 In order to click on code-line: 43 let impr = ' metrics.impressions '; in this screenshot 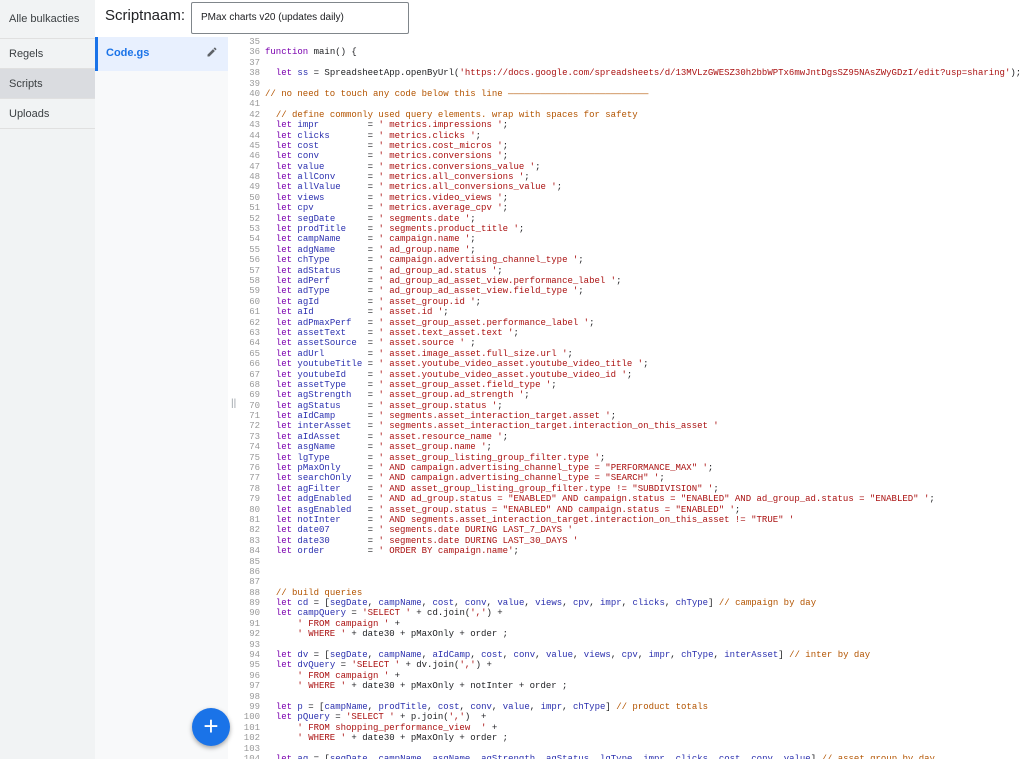, I will do `click(631, 125)`.